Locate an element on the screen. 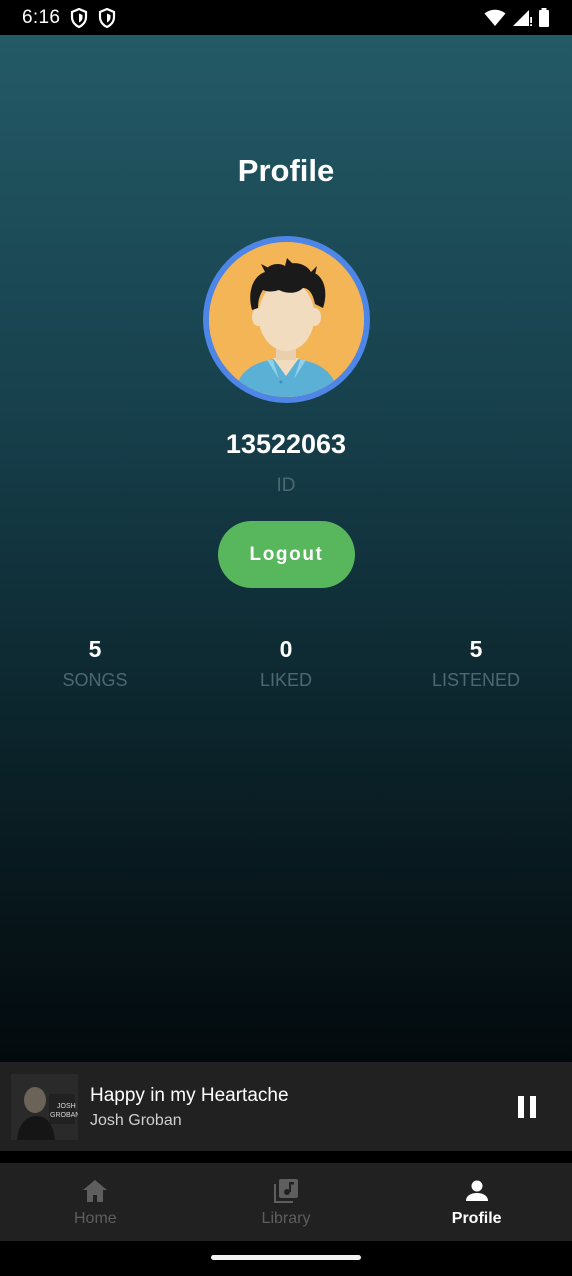 The width and height of the screenshot is (572, 1276). track-artist: Josh Groban is located at coordinates (136, 1120).